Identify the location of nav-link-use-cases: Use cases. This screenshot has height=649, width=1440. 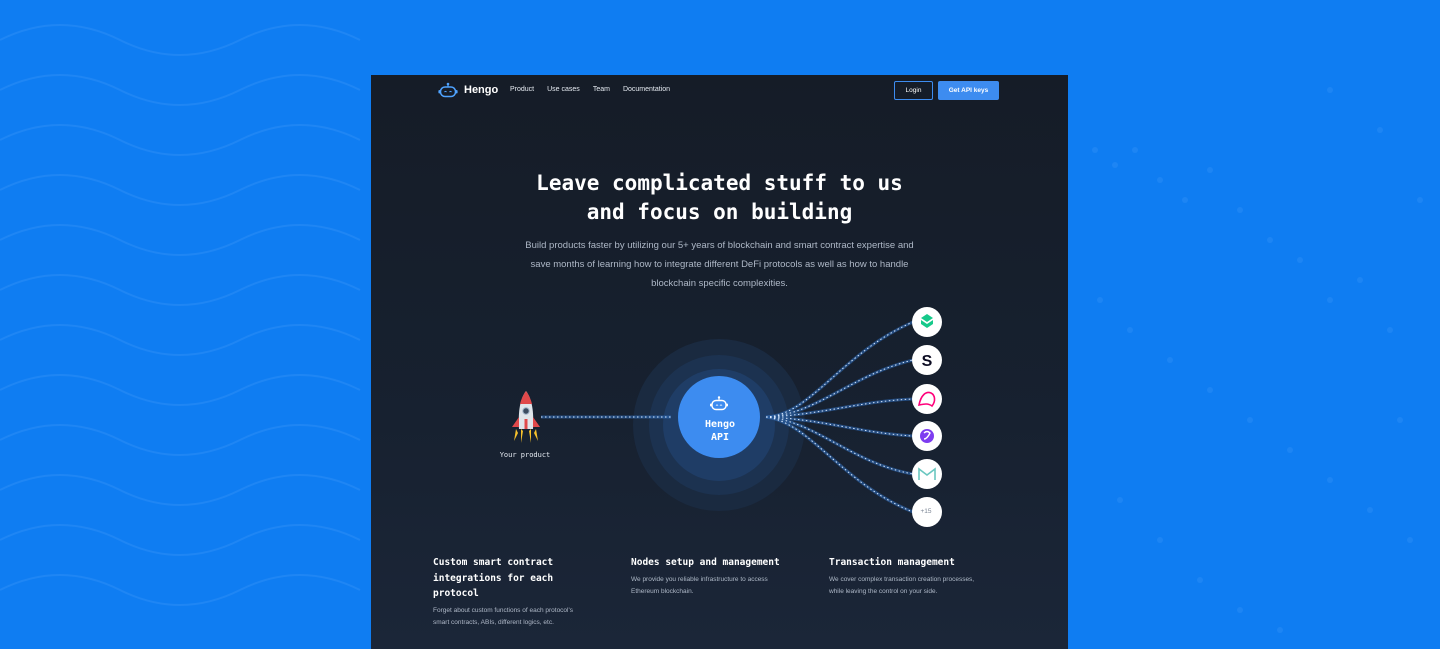
(563, 89).